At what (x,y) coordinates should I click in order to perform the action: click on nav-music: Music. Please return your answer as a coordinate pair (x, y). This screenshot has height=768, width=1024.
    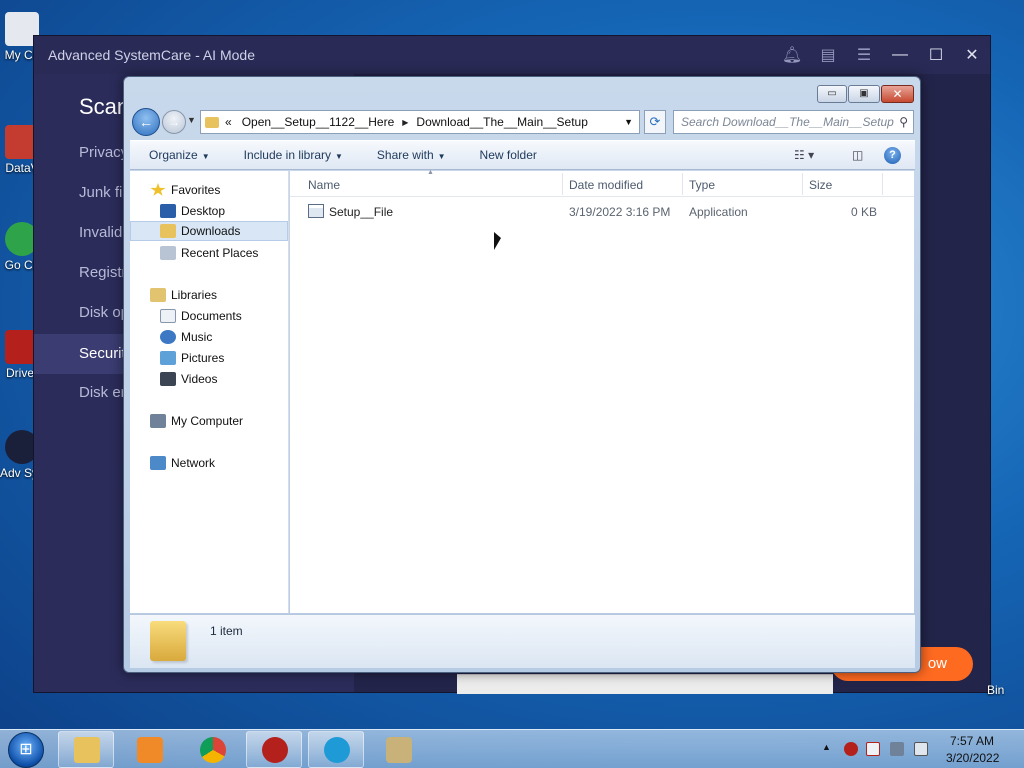
    Looking at the image, I should click on (209, 337).